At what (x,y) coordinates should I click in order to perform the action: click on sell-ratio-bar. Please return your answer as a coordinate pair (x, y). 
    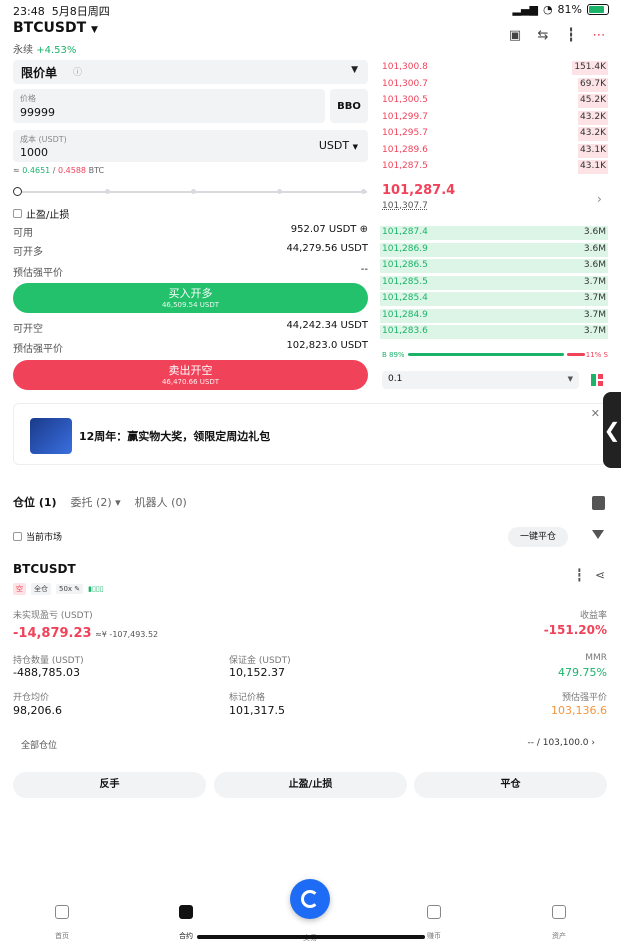
    Looking at the image, I should click on (576, 354).